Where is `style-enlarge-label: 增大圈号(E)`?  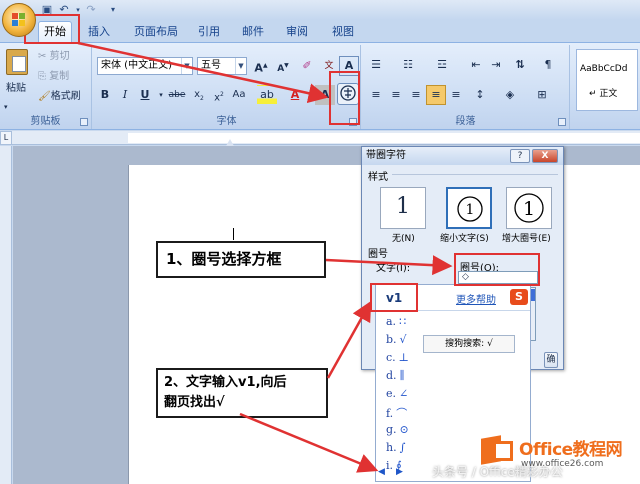
style-enlarge-label: 增大圈号(E) is located at coordinates (526, 239).